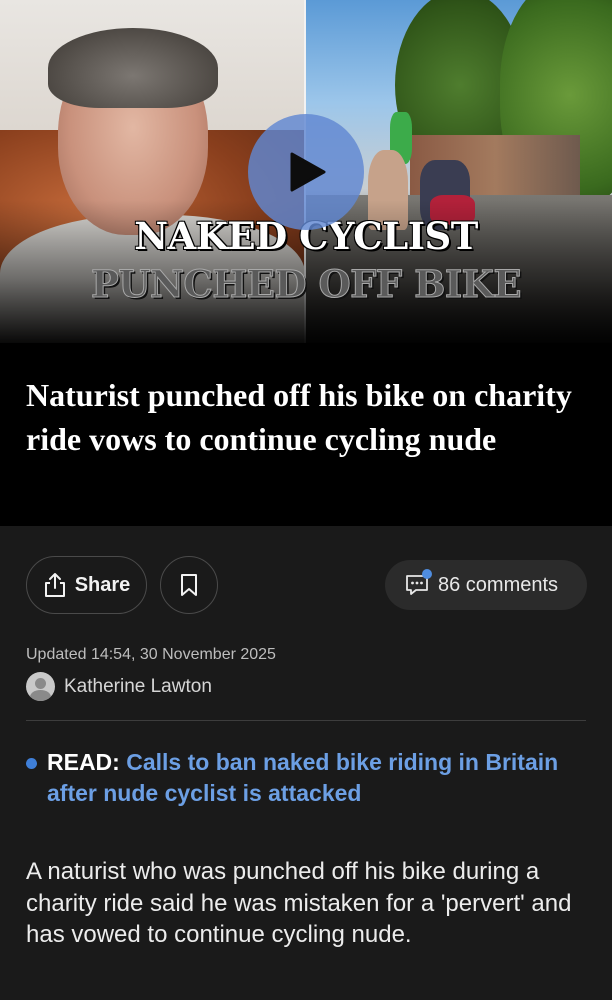 The height and width of the screenshot is (1000, 612). I want to click on user-avatar-icon, so click(40, 686).